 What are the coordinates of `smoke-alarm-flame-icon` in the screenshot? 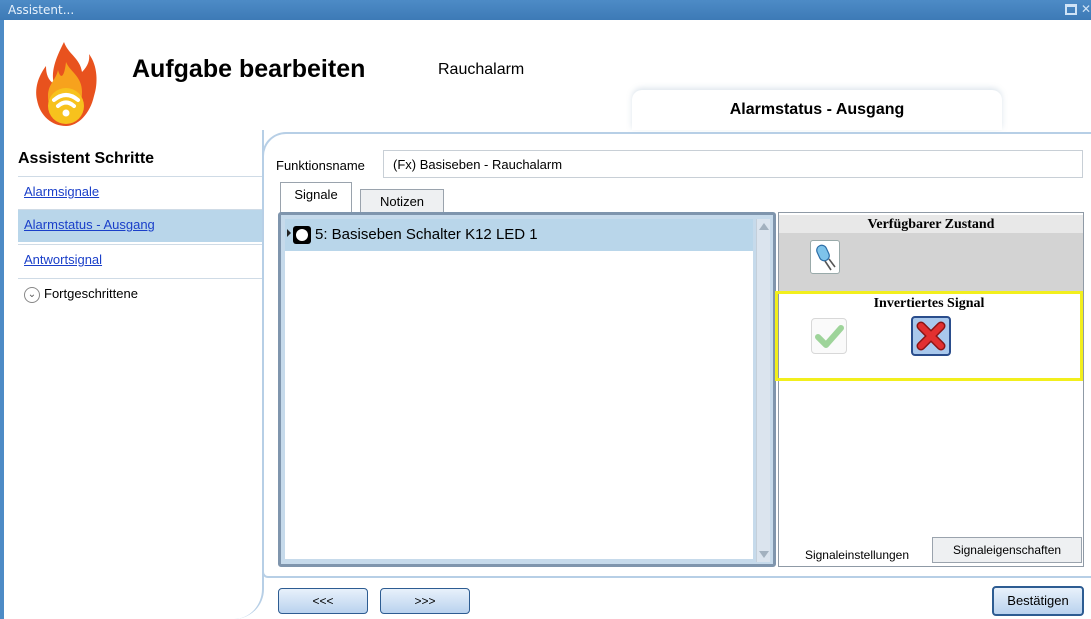 It's located at (66, 84).